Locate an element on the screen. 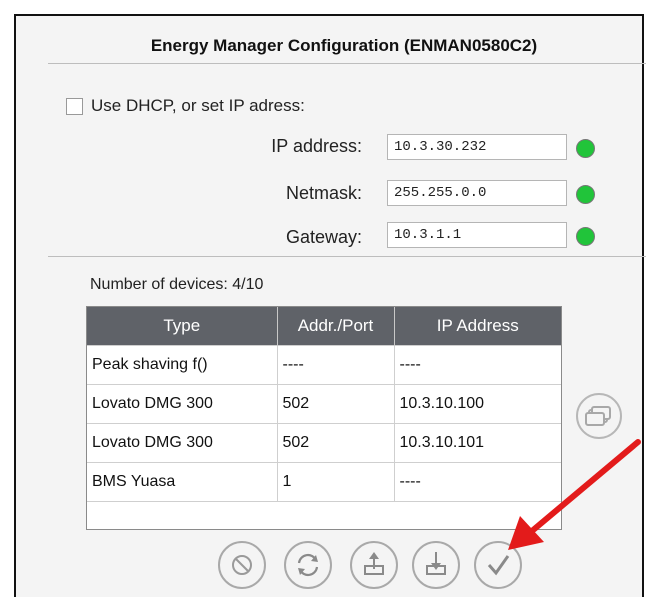 The width and height of the screenshot is (656, 599). cancel-button is located at coordinates (242, 565).